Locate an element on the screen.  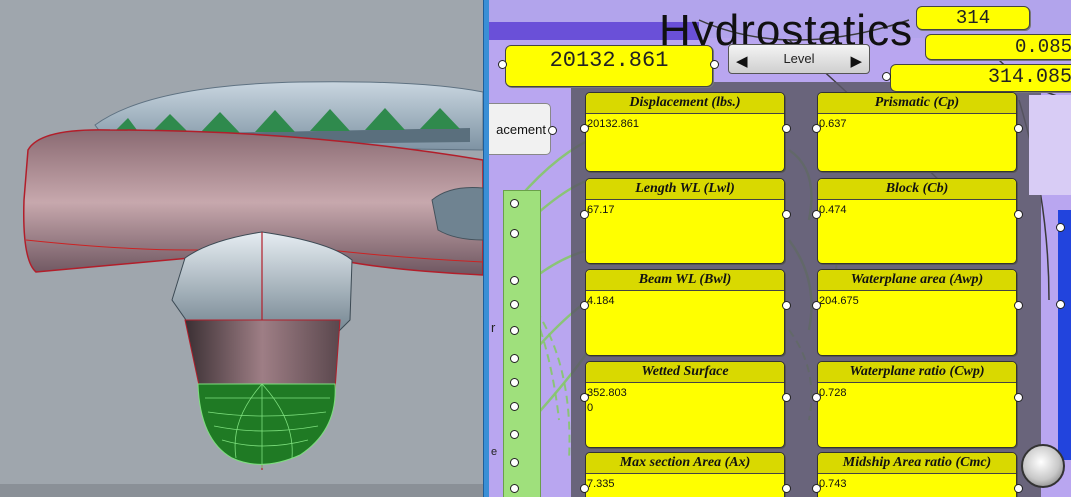
green-component is located at coordinates (522, 343).